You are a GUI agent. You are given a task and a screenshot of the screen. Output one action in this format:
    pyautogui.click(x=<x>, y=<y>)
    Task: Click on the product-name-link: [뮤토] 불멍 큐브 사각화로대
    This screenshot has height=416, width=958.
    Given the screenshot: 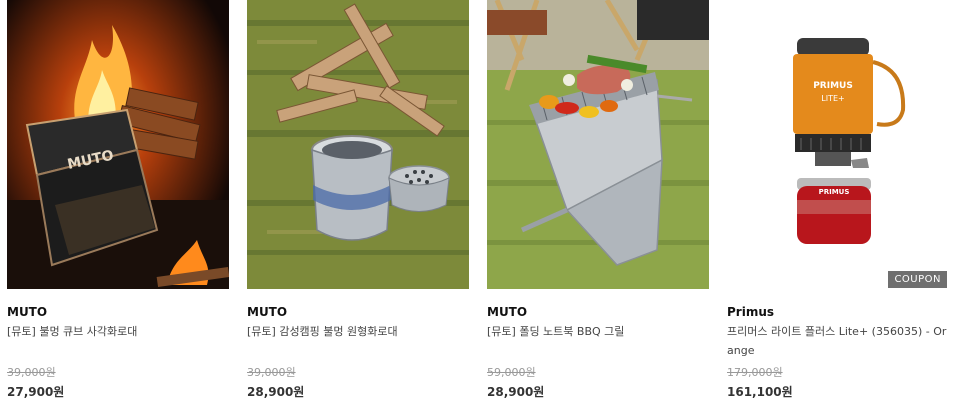 What is the action you would take?
    pyautogui.click(x=118, y=331)
    